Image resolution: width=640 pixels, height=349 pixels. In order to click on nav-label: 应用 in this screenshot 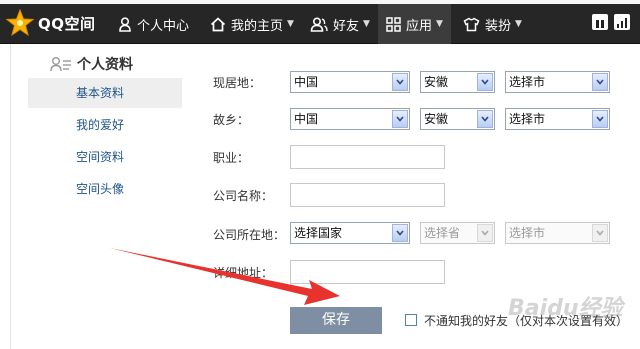, I will do `click(419, 26)`.